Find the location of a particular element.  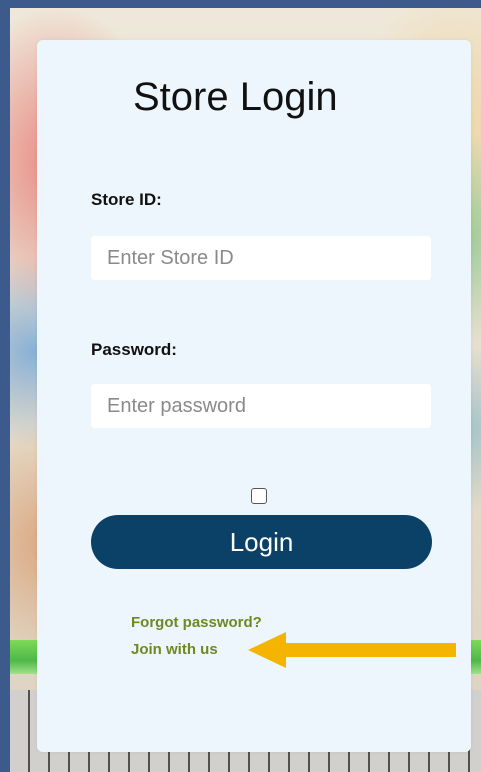

forgot-password-link: Forgot password? is located at coordinates (196, 622).